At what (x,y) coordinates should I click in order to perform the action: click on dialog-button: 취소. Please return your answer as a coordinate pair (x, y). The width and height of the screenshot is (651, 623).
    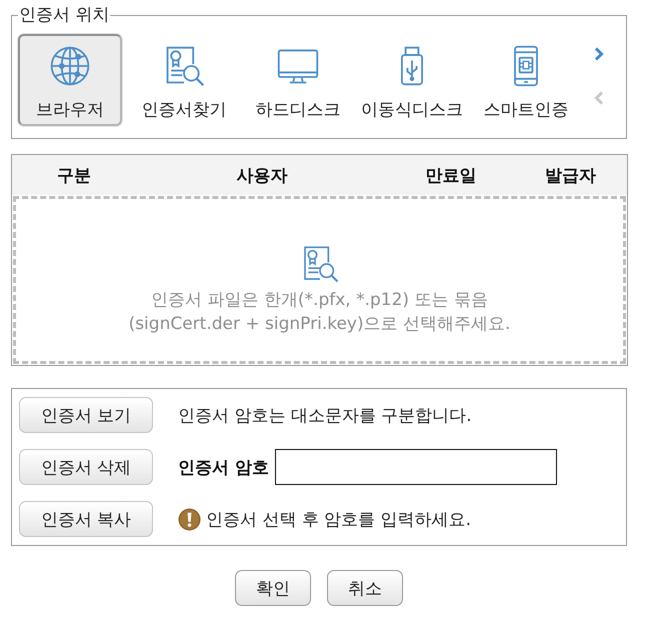
    Looking at the image, I should click on (365, 588).